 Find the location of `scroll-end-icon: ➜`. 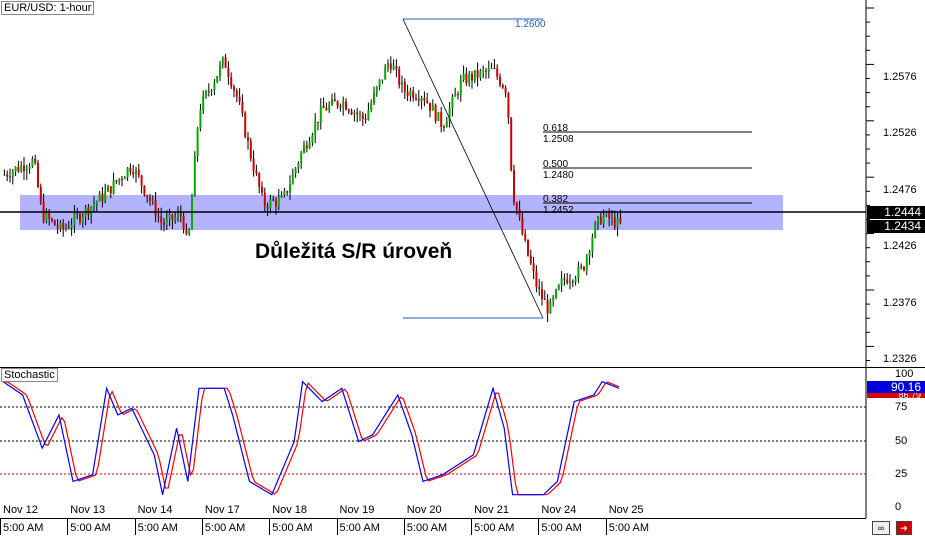

scroll-end-icon: ➜ is located at coordinates (904, 528).